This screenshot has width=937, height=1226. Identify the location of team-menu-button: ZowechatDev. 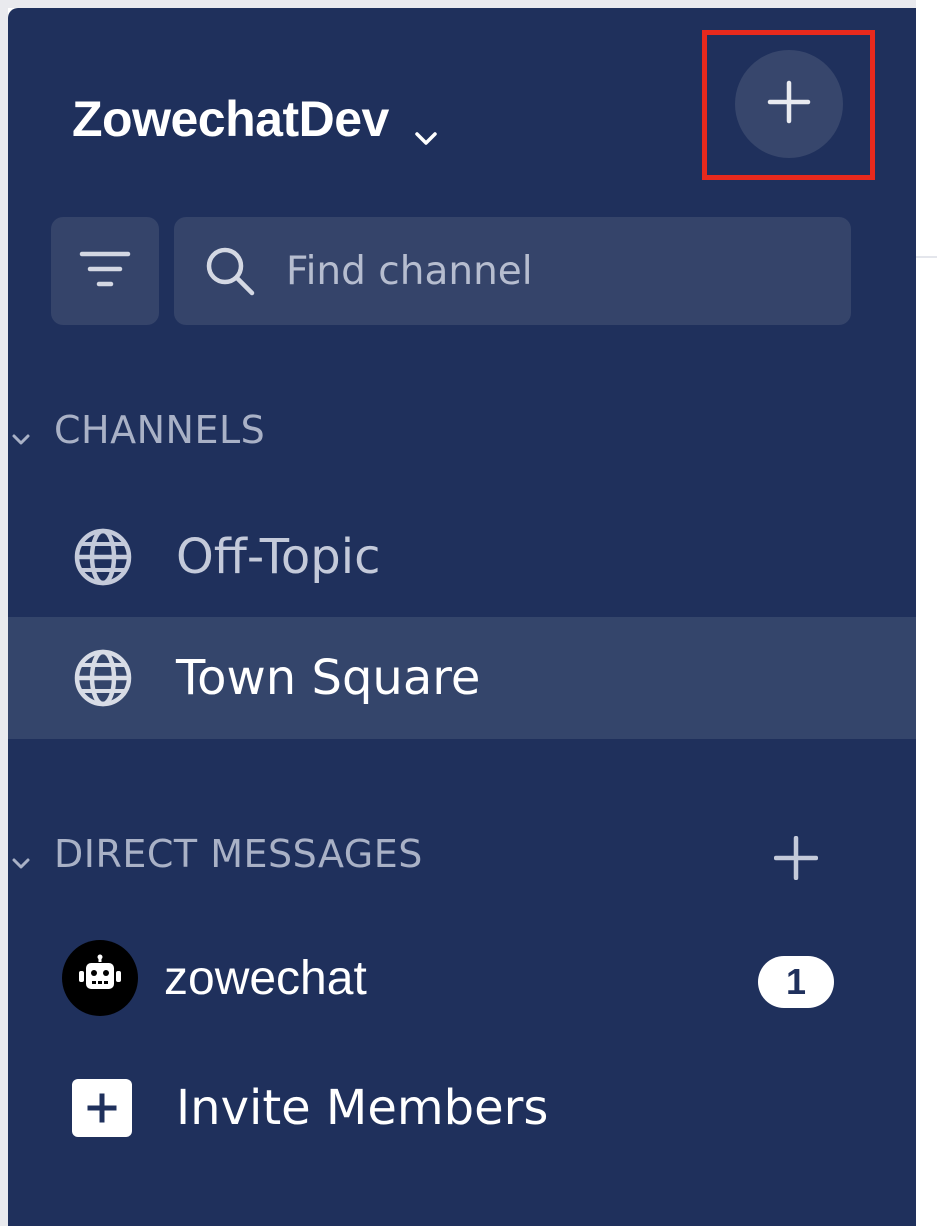
(255, 119).